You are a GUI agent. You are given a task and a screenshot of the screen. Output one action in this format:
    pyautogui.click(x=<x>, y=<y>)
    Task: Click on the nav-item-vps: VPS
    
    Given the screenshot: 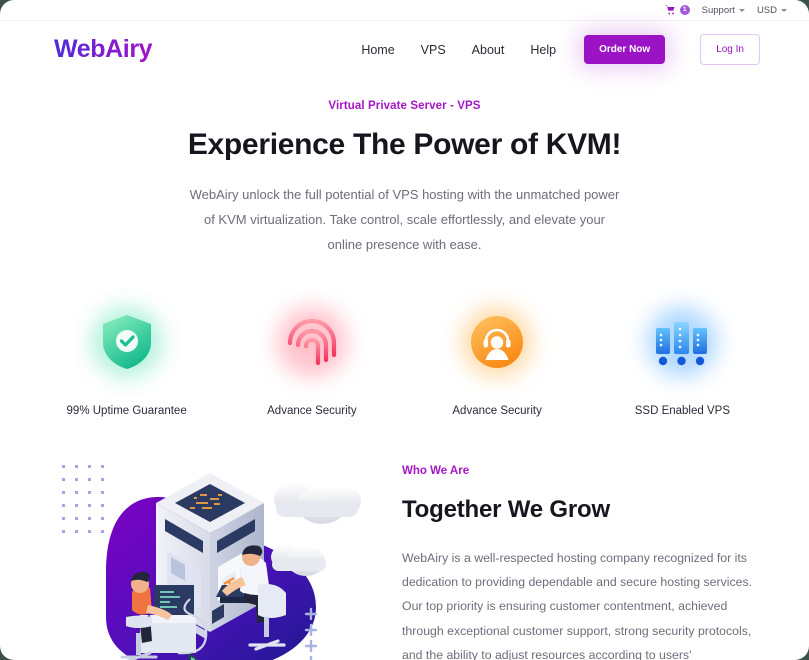 What is the action you would take?
    pyautogui.click(x=433, y=50)
    